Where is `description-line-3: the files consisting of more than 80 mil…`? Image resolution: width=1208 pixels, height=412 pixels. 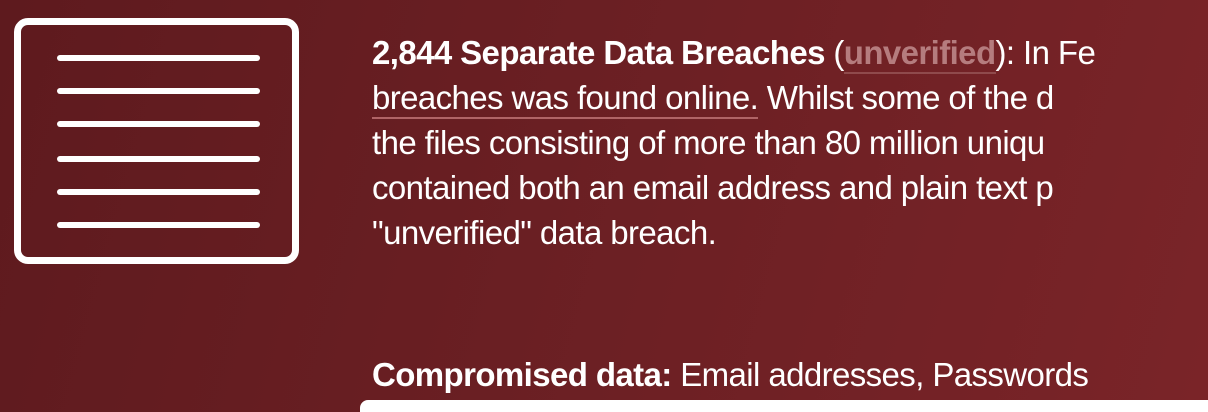
description-line-3: the files consisting of more than 80 mil… is located at coordinates (708, 142).